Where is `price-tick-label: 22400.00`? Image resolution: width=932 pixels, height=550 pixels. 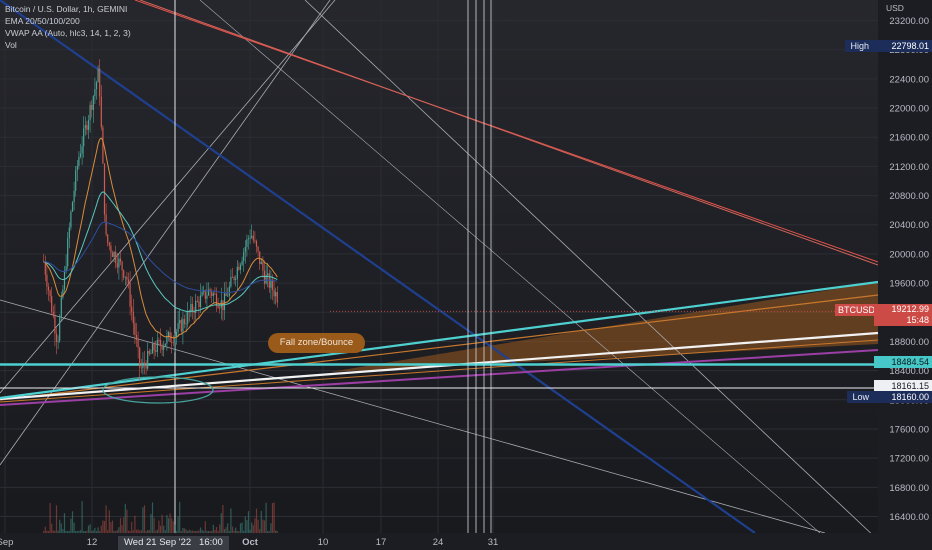 price-tick-label: 22400.00 is located at coordinates (909, 79).